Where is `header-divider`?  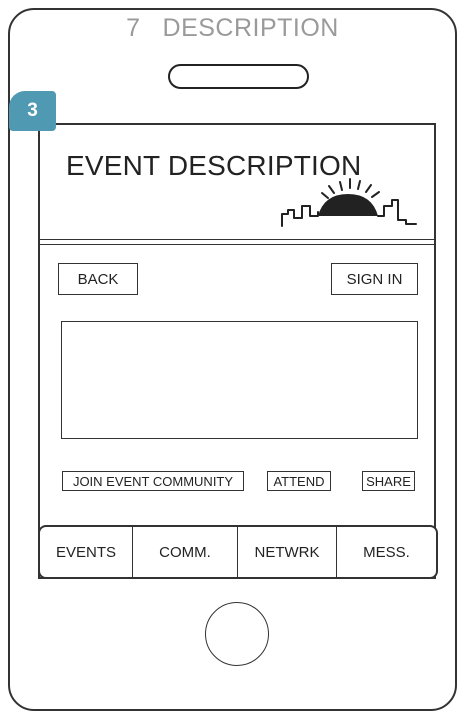
header-divider is located at coordinates (237, 239).